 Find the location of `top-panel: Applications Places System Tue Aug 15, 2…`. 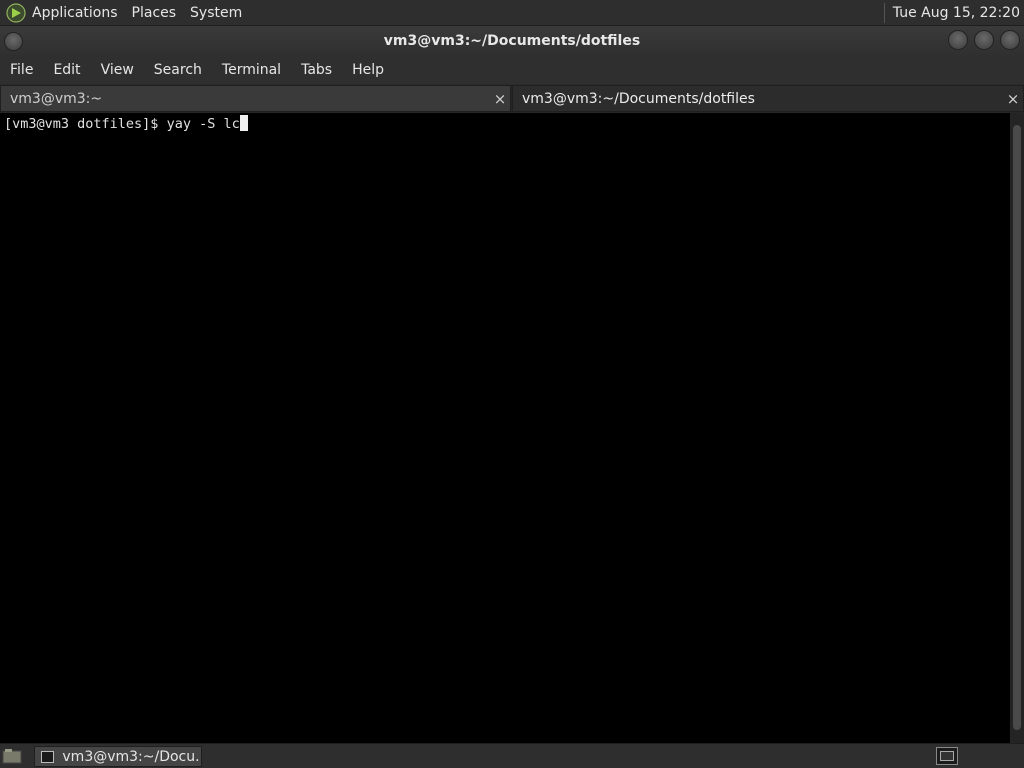

top-panel: Applications Places System Tue Aug 15, 2… is located at coordinates (512, 13).